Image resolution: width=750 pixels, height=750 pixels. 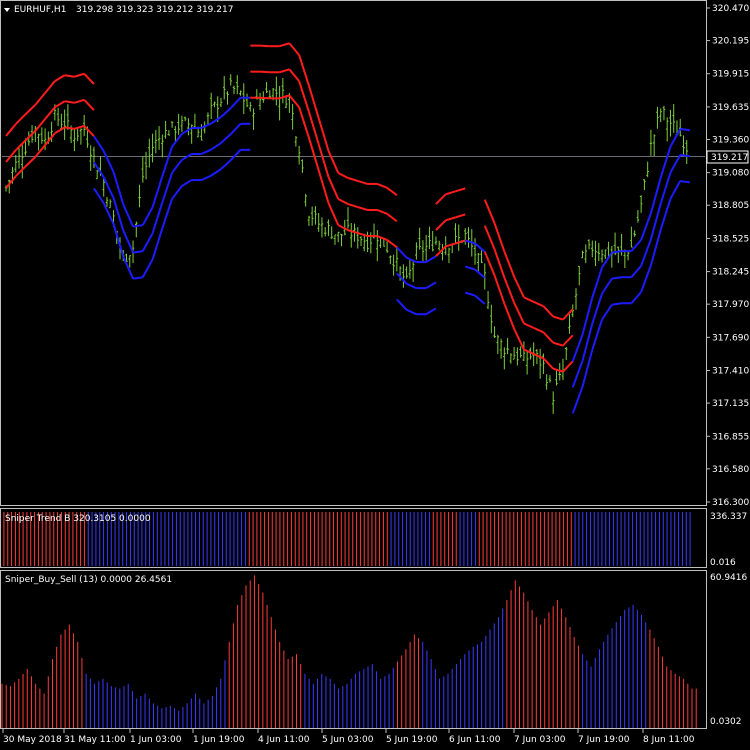 What do you see at coordinates (723, 563) in the screenshot?
I see `trend-ytick-bottom: 0.016` at bounding box center [723, 563].